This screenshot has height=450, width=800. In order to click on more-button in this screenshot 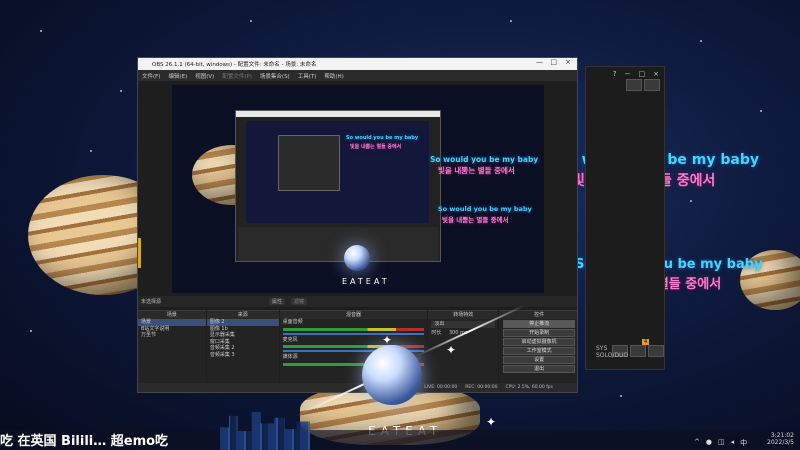, I will do `click(656, 351)`.